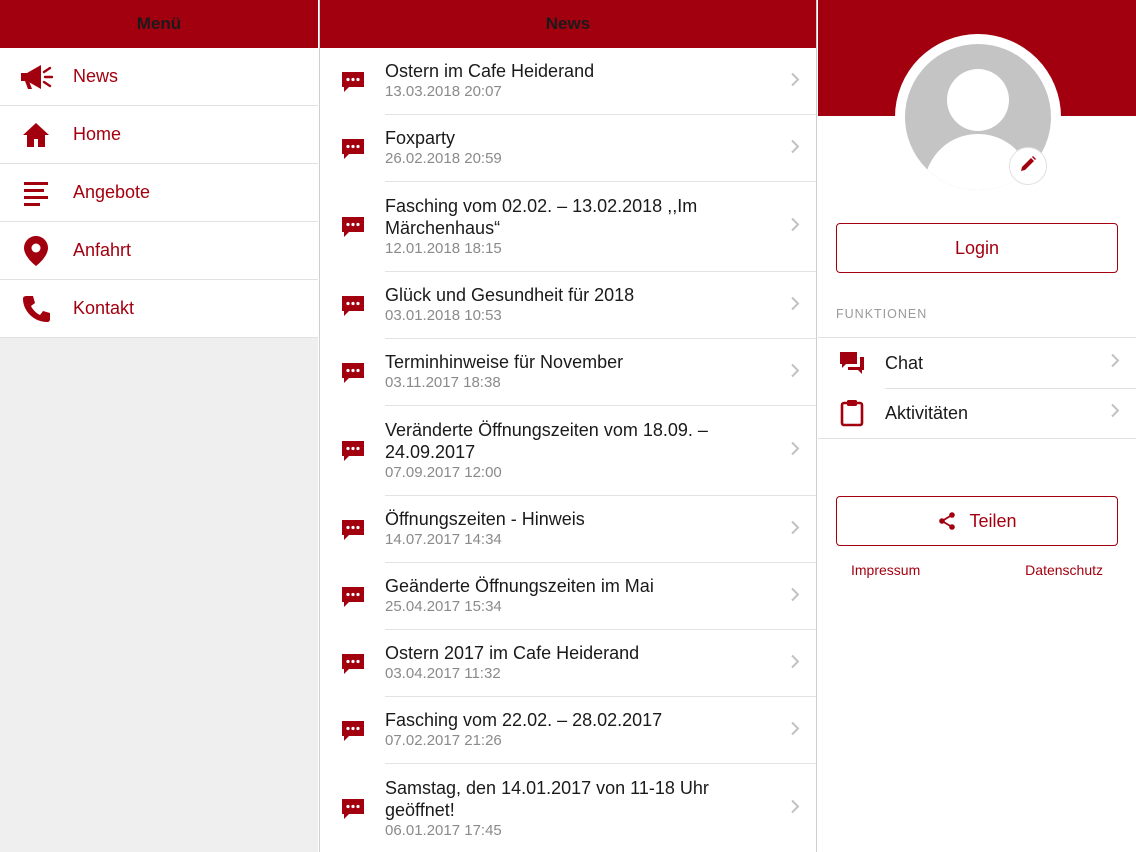 The width and height of the screenshot is (1136, 852). I want to click on news-item-title: Öffnungszeiten - Hinweis, so click(485, 519).